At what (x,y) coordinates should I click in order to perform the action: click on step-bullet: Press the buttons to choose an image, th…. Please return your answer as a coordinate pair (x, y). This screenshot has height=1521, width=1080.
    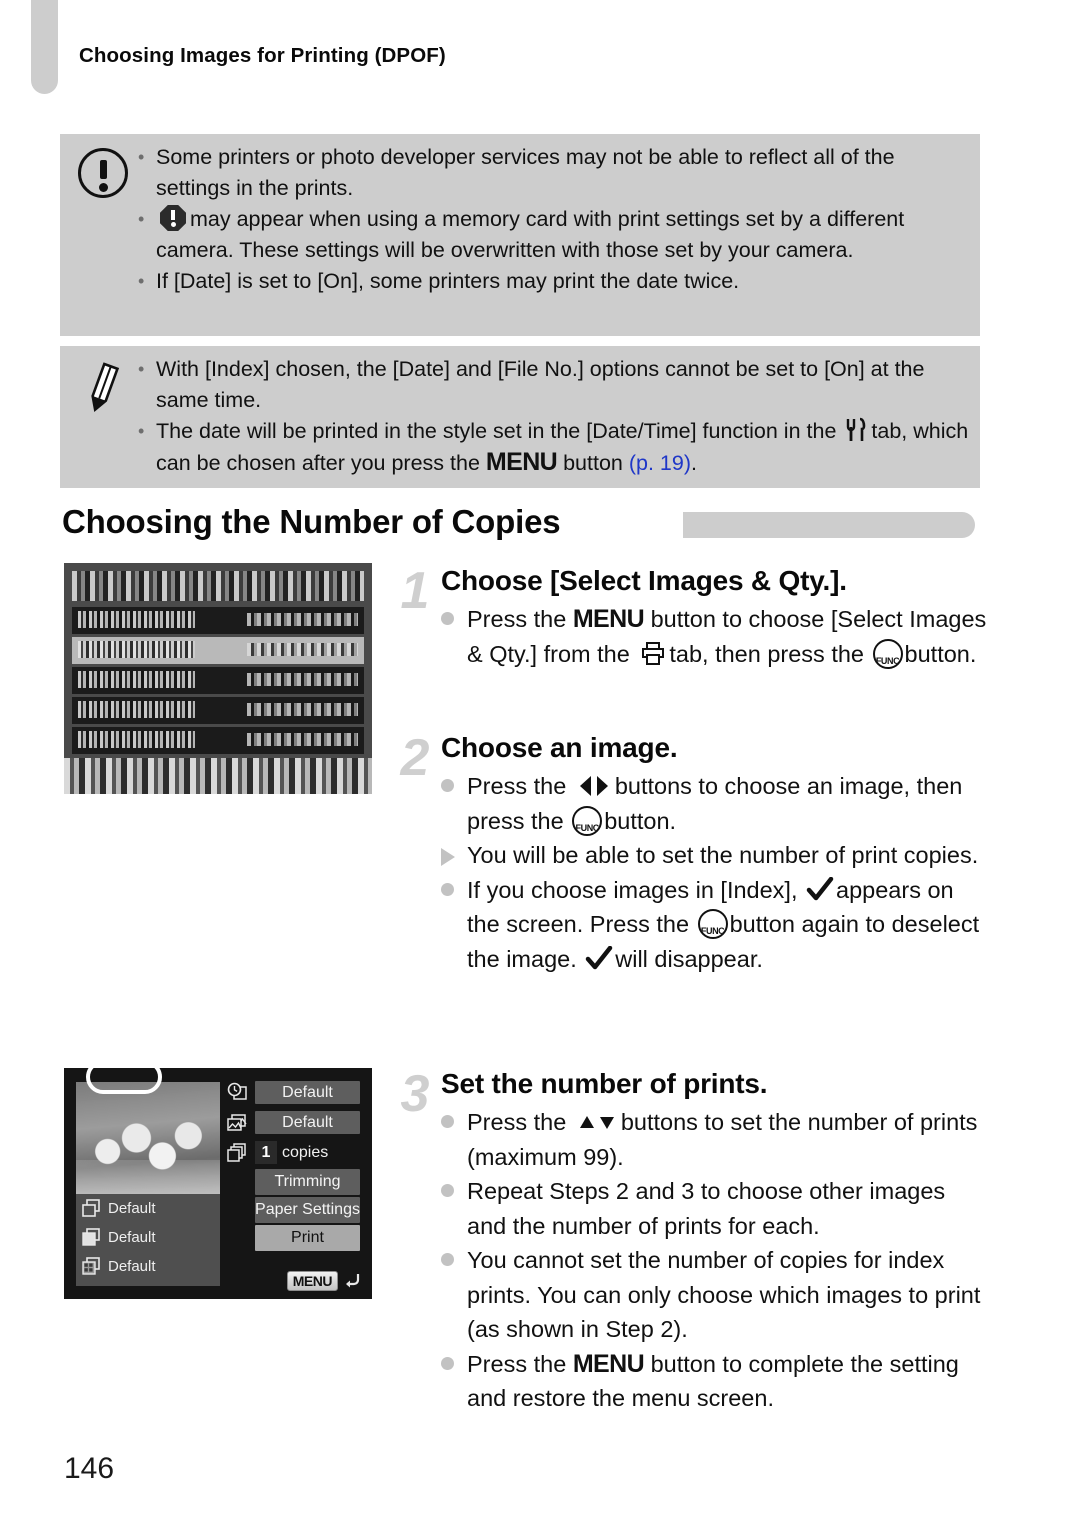
    Looking at the image, I should click on (714, 803).